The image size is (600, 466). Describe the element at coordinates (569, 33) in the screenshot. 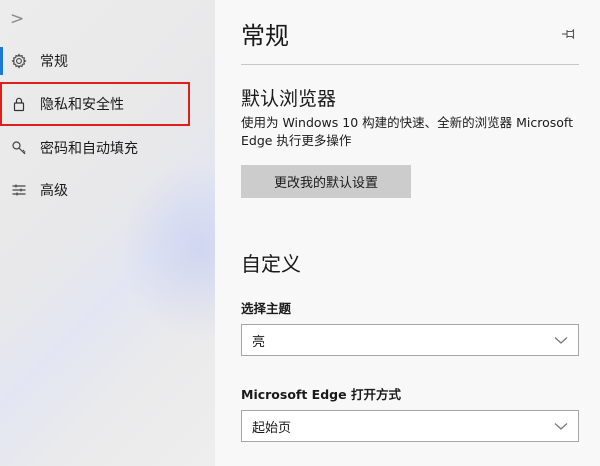

I see `pin-icon` at that location.